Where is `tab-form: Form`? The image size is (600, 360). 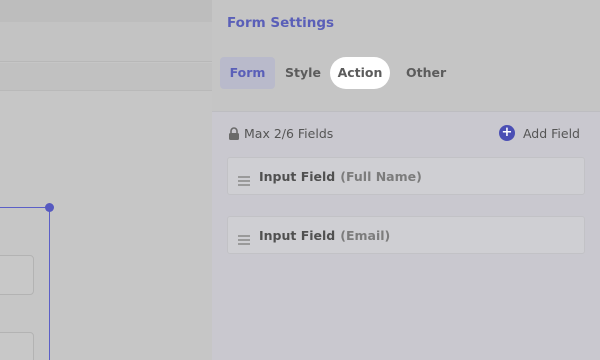 tab-form: Form is located at coordinates (247, 73).